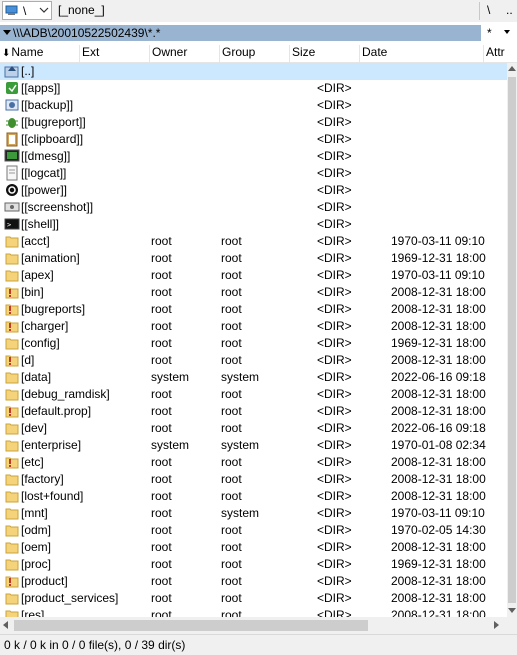 The height and width of the screenshot is (655, 517). What do you see at coordinates (191, 625) in the screenshot?
I see `horizontal-scroll-thumb` at bounding box center [191, 625].